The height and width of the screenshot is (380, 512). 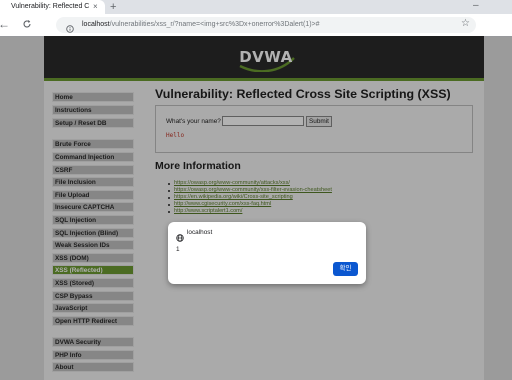 What do you see at coordinates (27, 25) in the screenshot?
I see `reload-icon` at bounding box center [27, 25].